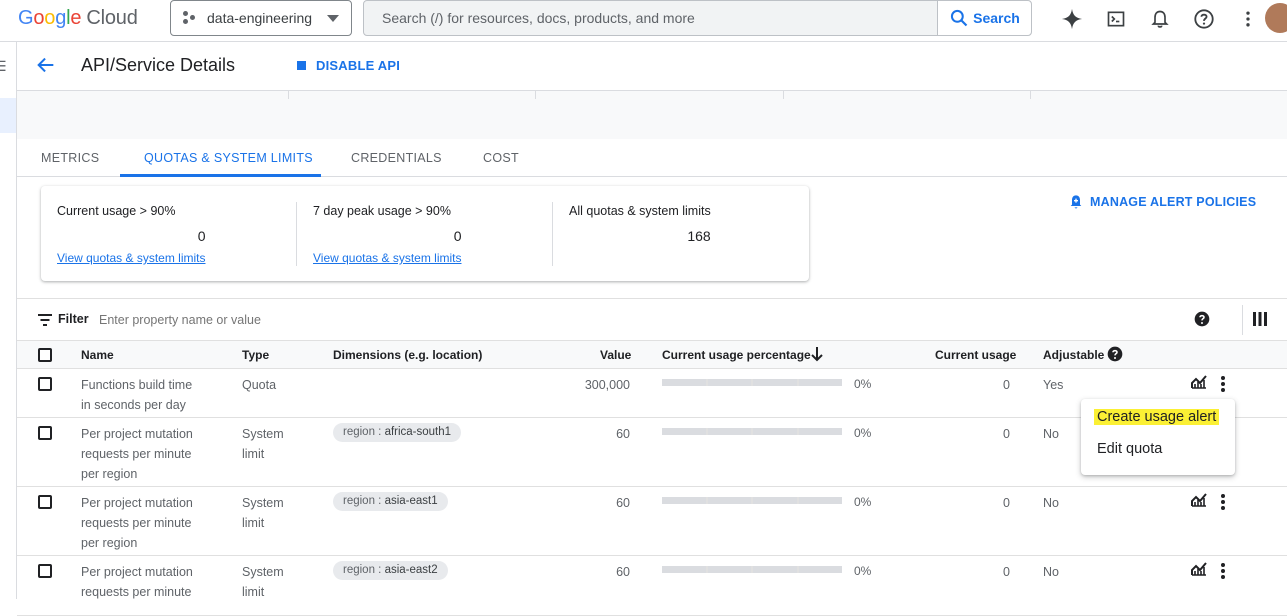 The height and width of the screenshot is (616, 1287). Describe the element at coordinates (228, 158) in the screenshot. I see `tab-quotas: QUOTAS & SYSTEM LIMITS` at that location.